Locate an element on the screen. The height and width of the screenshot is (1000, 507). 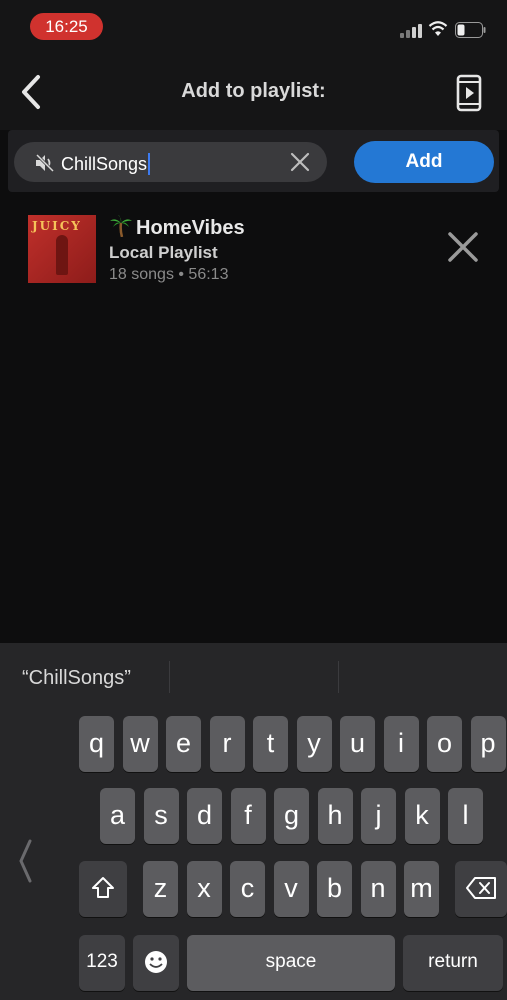
playlist-meta: 18 songs • 56:13 is located at coordinates (169, 274).